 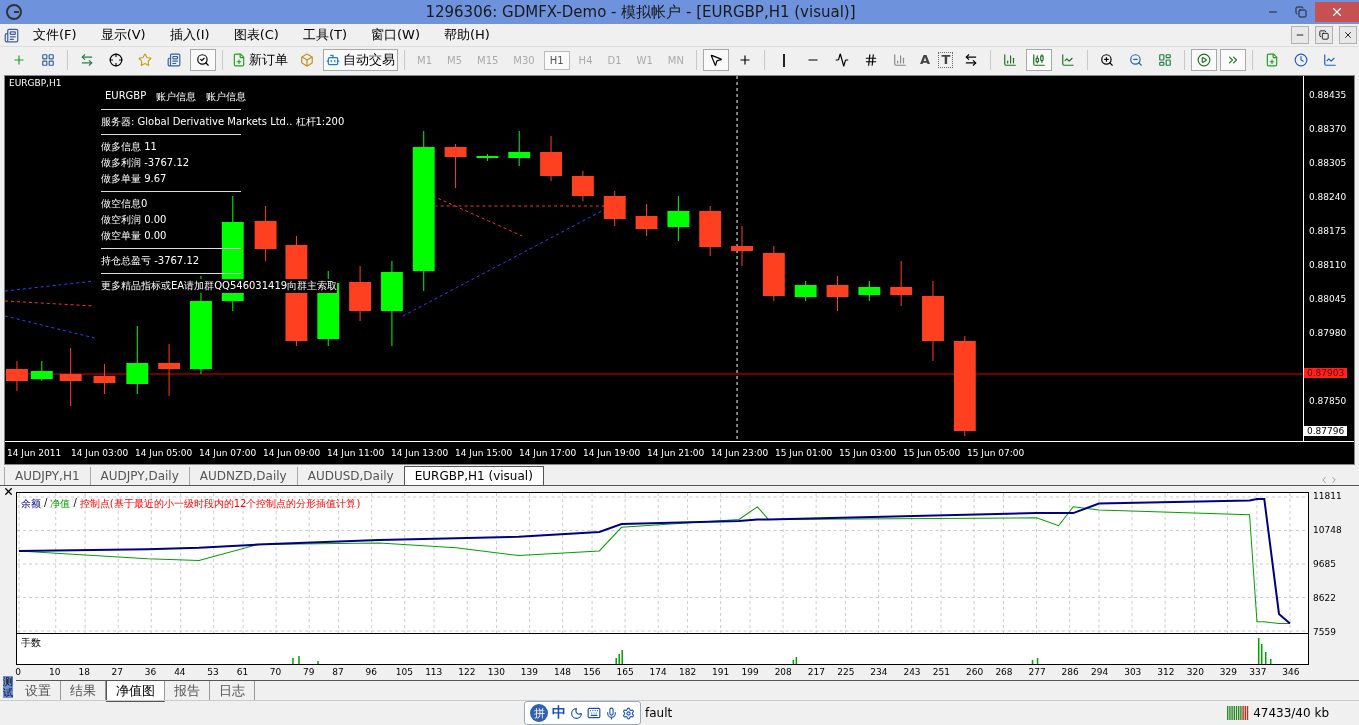 What do you see at coordinates (1203, 60) in the screenshot?
I see `autoscroll-button` at bounding box center [1203, 60].